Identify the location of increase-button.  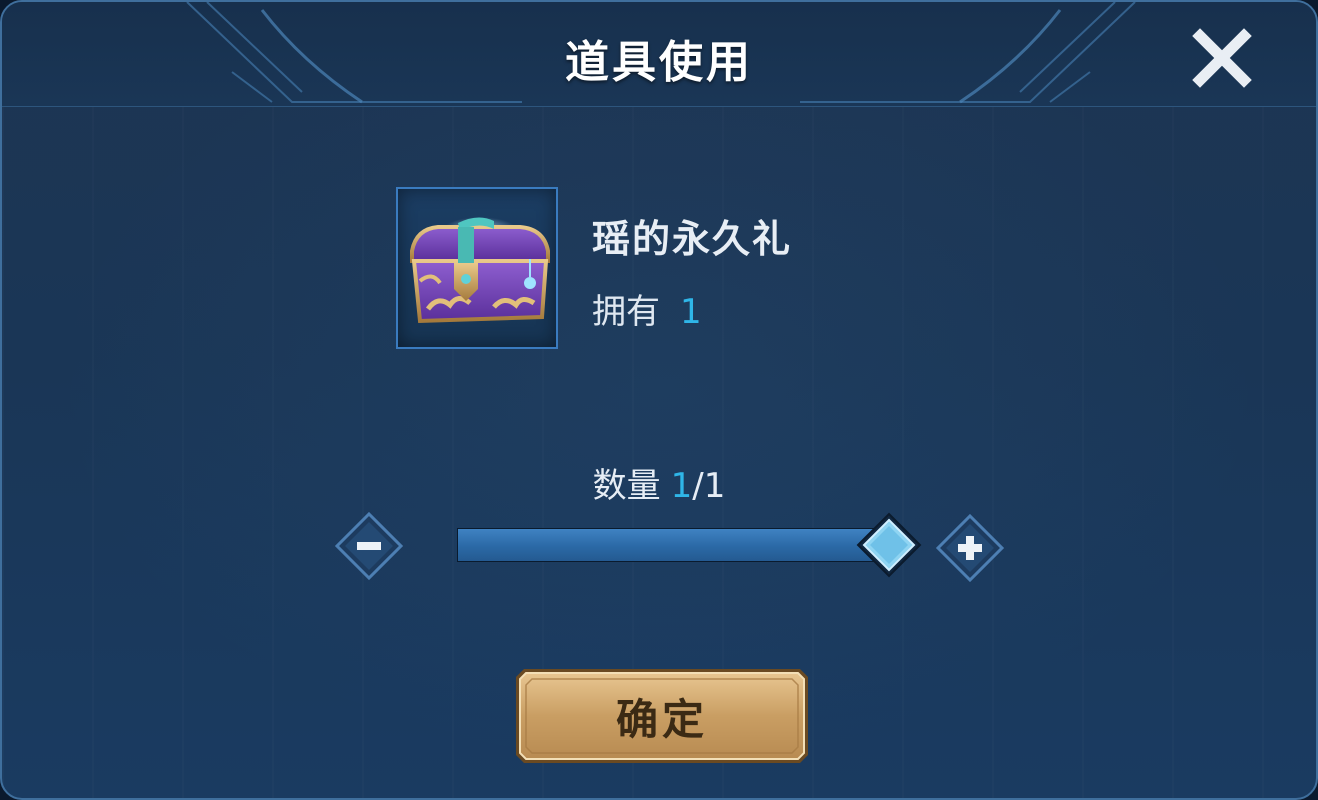
(970, 548).